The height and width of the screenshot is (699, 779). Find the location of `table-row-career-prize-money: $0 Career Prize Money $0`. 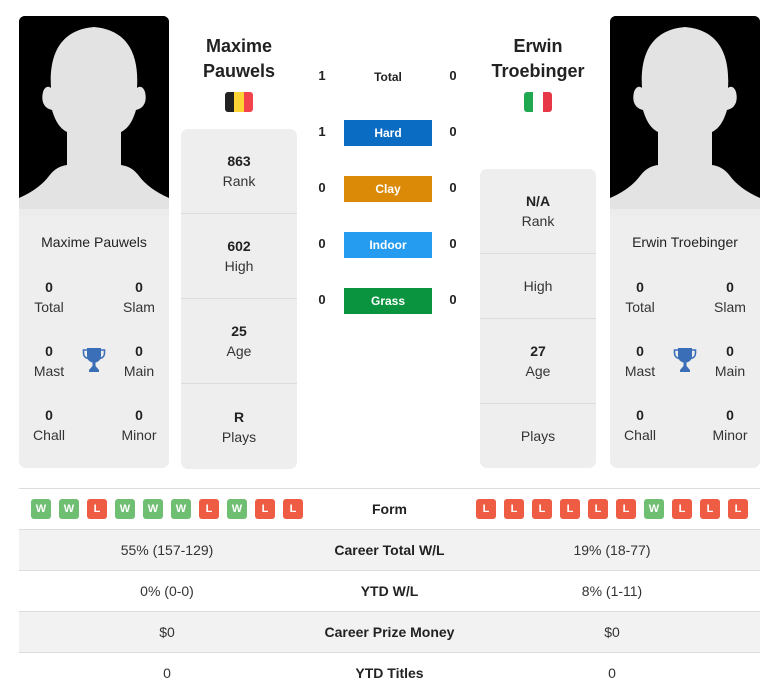

table-row-career-prize-money: $0 Career Prize Money $0 is located at coordinates (389, 631).